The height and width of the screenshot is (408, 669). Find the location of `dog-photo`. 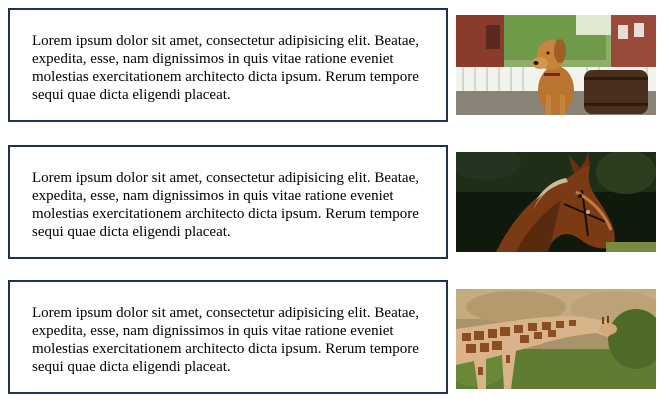

dog-photo is located at coordinates (556, 65).